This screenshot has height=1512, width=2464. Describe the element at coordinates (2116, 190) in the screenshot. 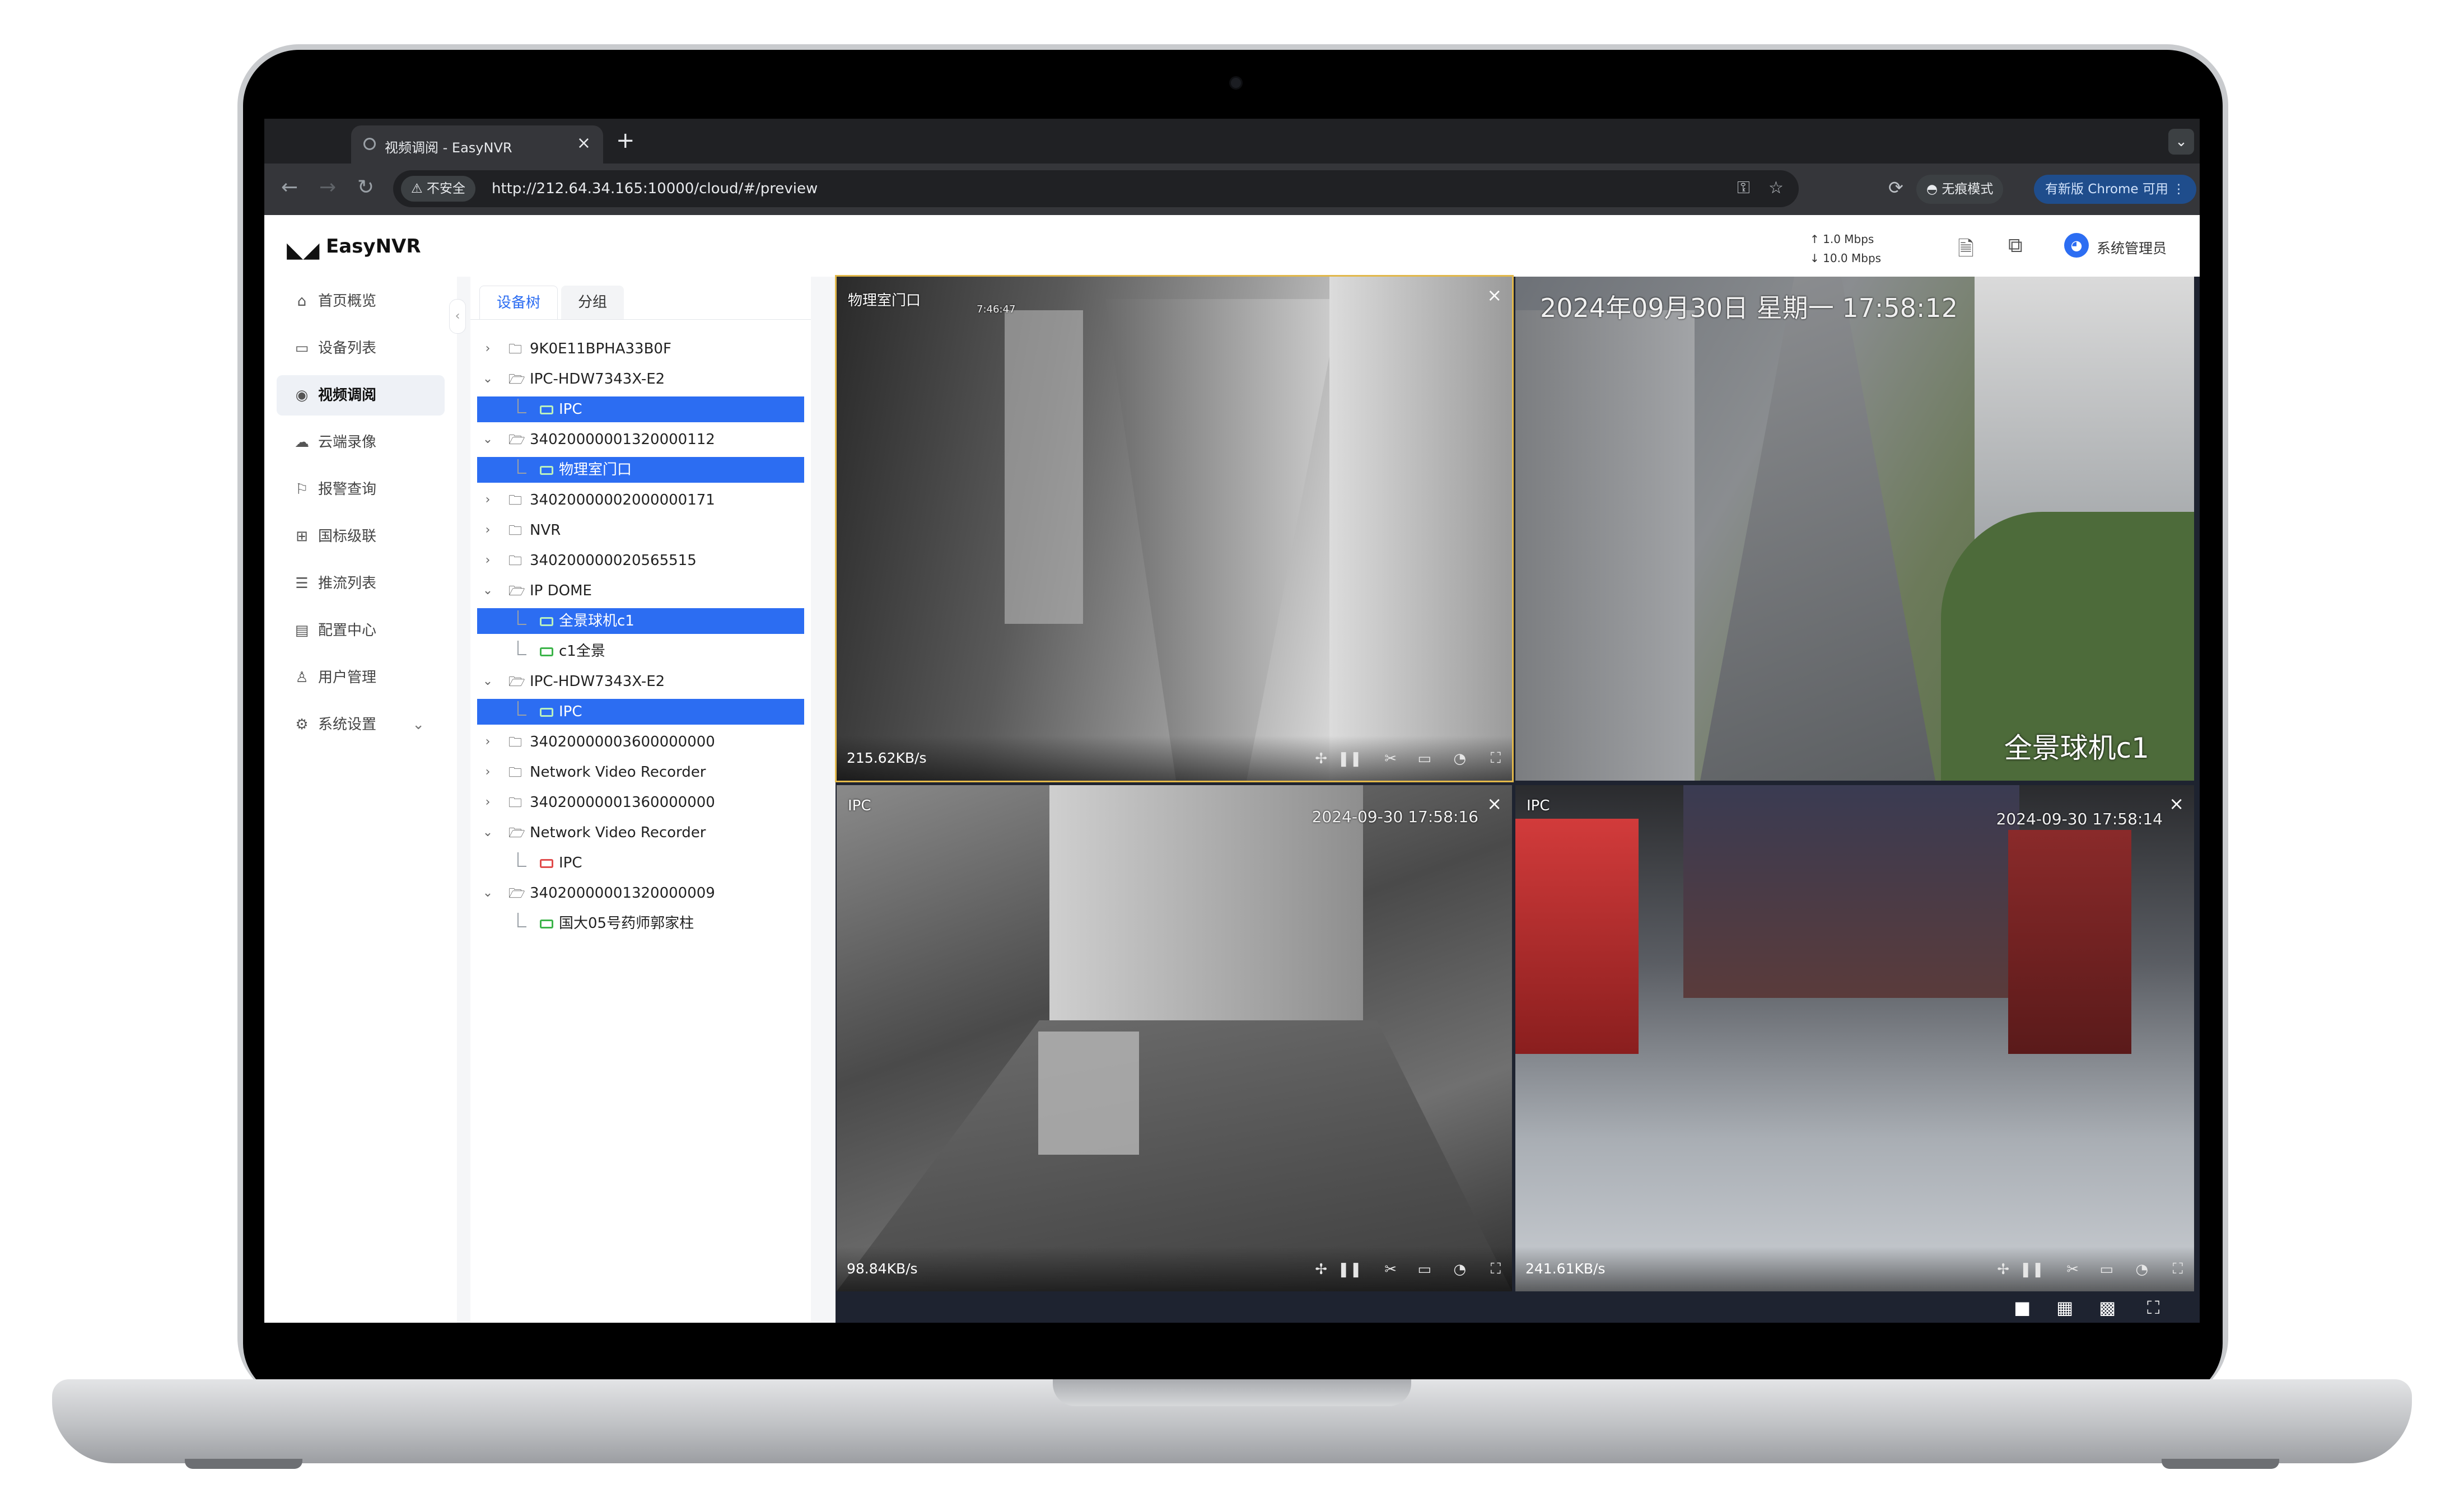

I see `update-chrome-button: 有新版 Chrome 可用 ⋮` at that location.